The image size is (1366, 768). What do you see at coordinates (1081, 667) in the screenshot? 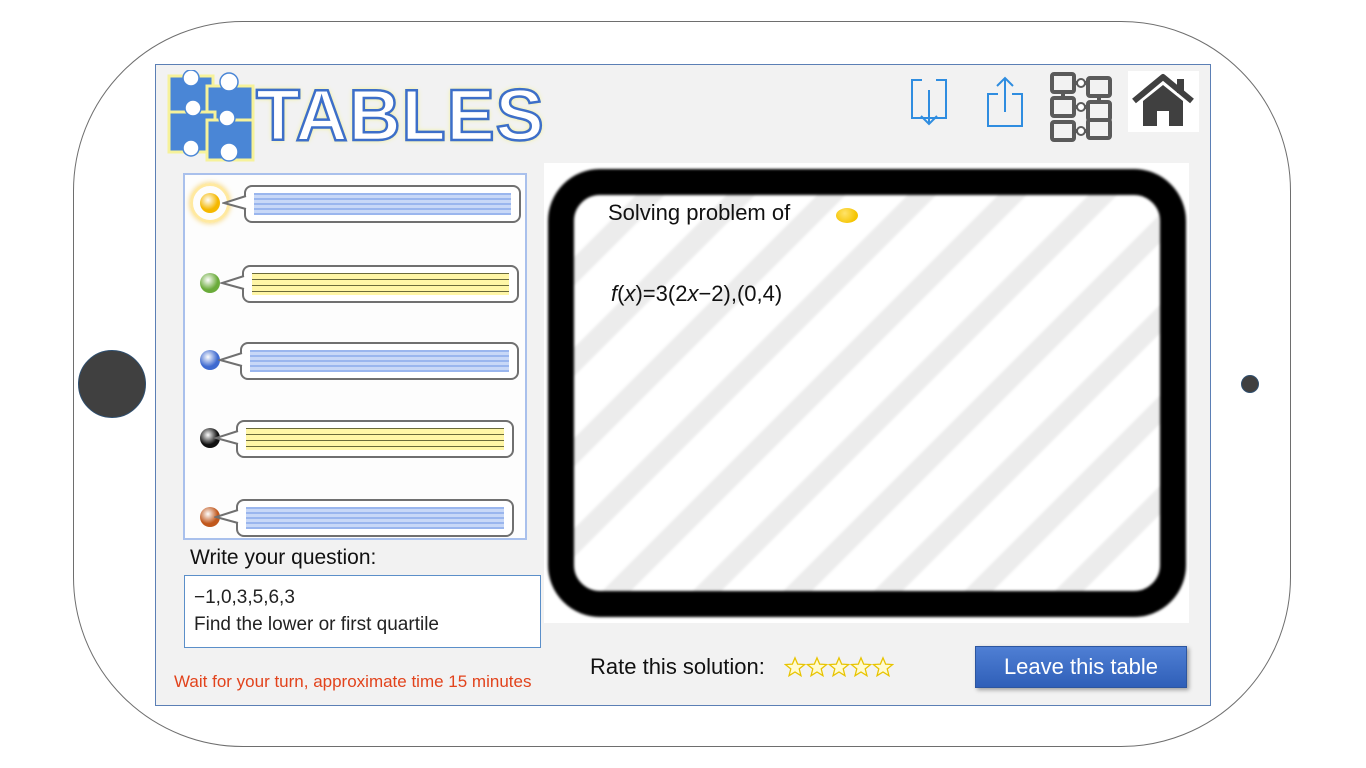
I see `leave-table-button: Leave this table` at bounding box center [1081, 667].